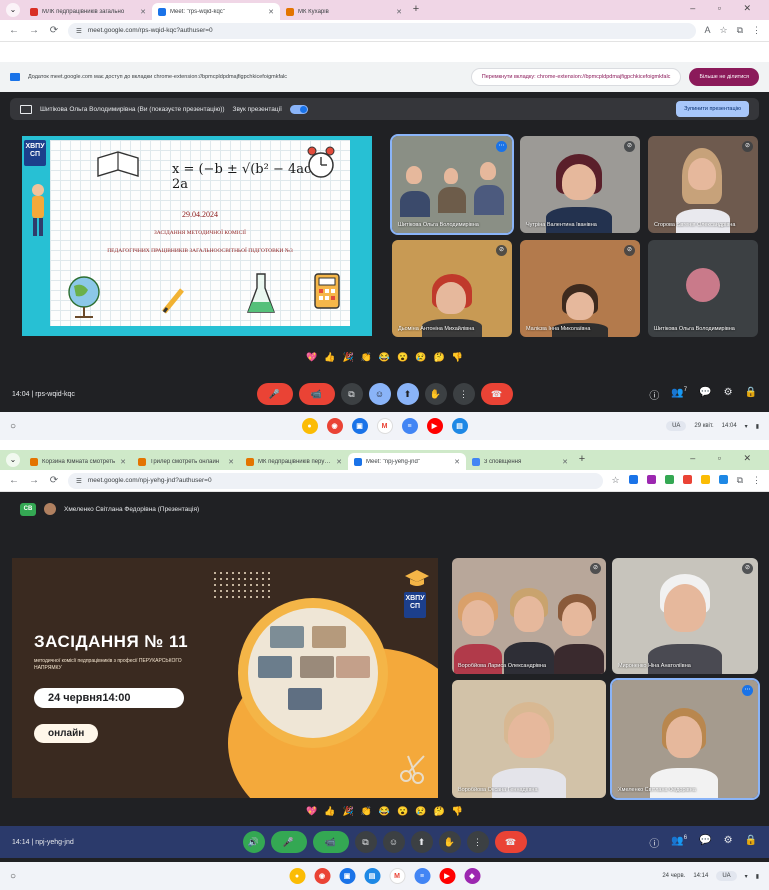 This screenshot has height=890, width=769. What do you see at coordinates (298, 109) in the screenshot?
I see `presentation-audio-toggle` at bounding box center [298, 109].